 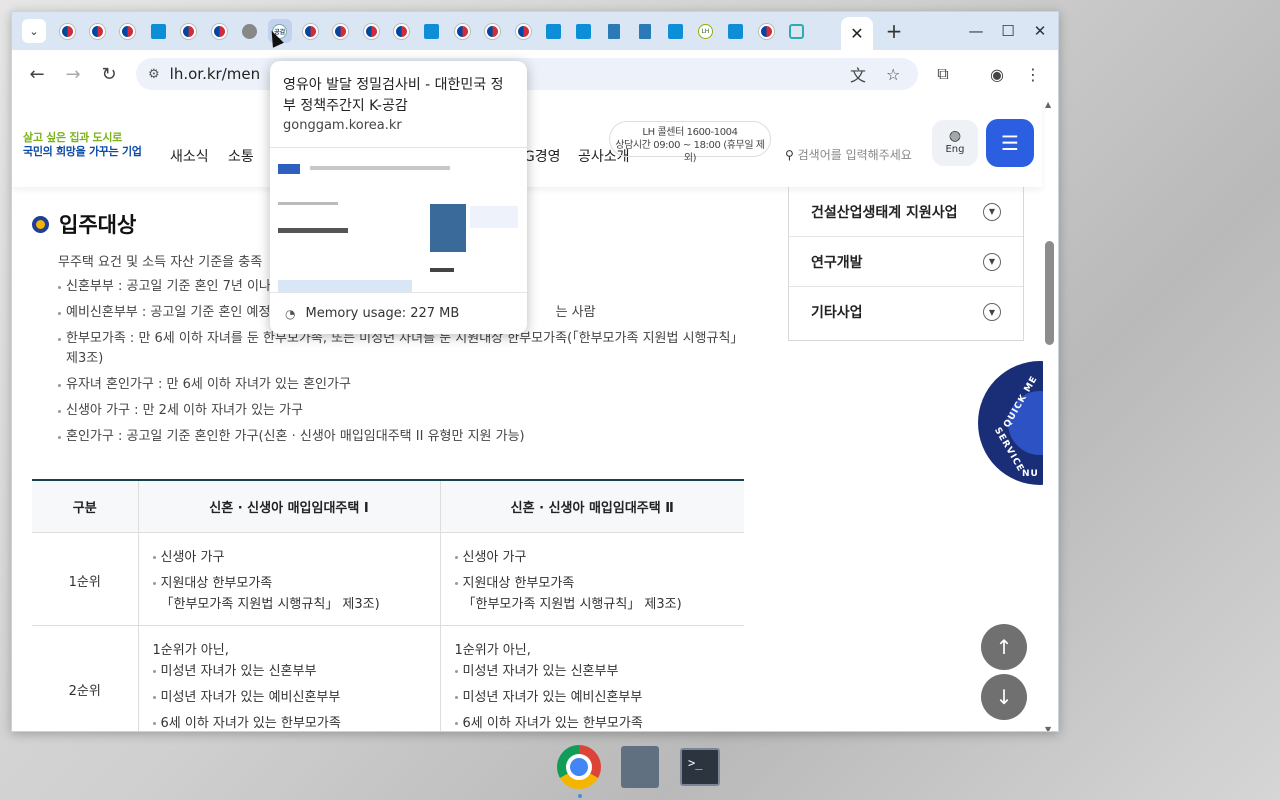 What do you see at coordinates (85, 506) in the screenshot?
I see `table-header: 구분` at bounding box center [85, 506].